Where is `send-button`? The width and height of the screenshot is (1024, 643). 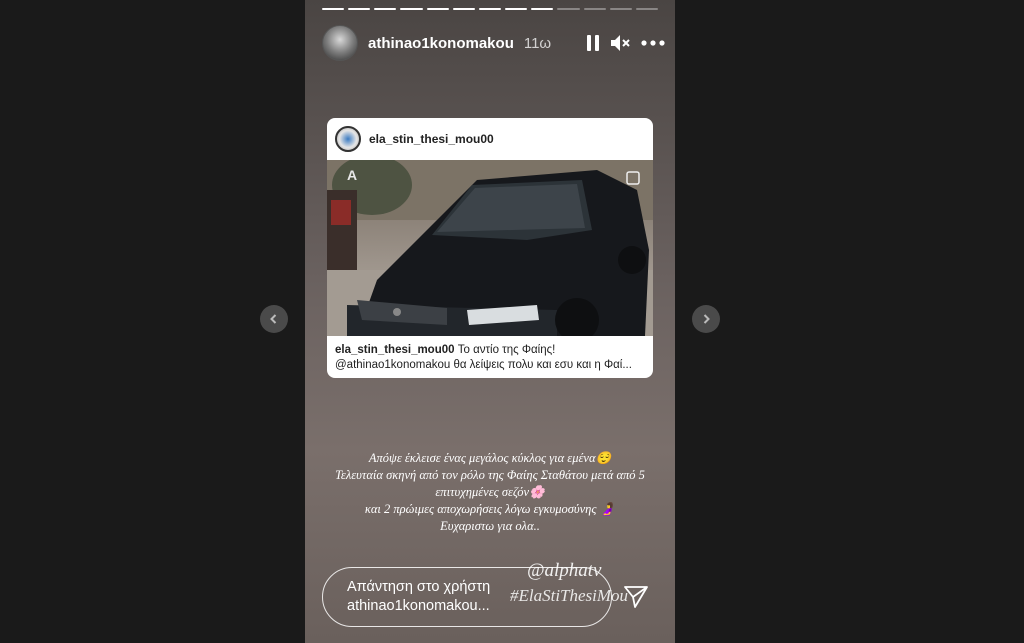
send-button is located at coordinates (636, 597).